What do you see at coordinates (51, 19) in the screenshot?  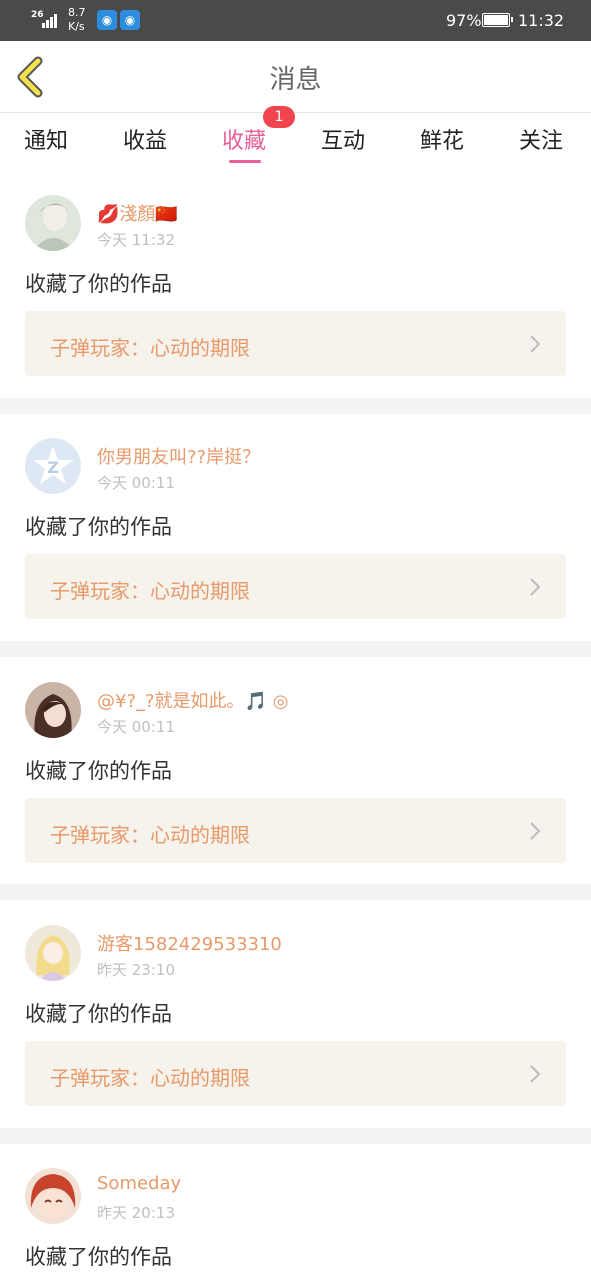 I see `signal-icon` at bounding box center [51, 19].